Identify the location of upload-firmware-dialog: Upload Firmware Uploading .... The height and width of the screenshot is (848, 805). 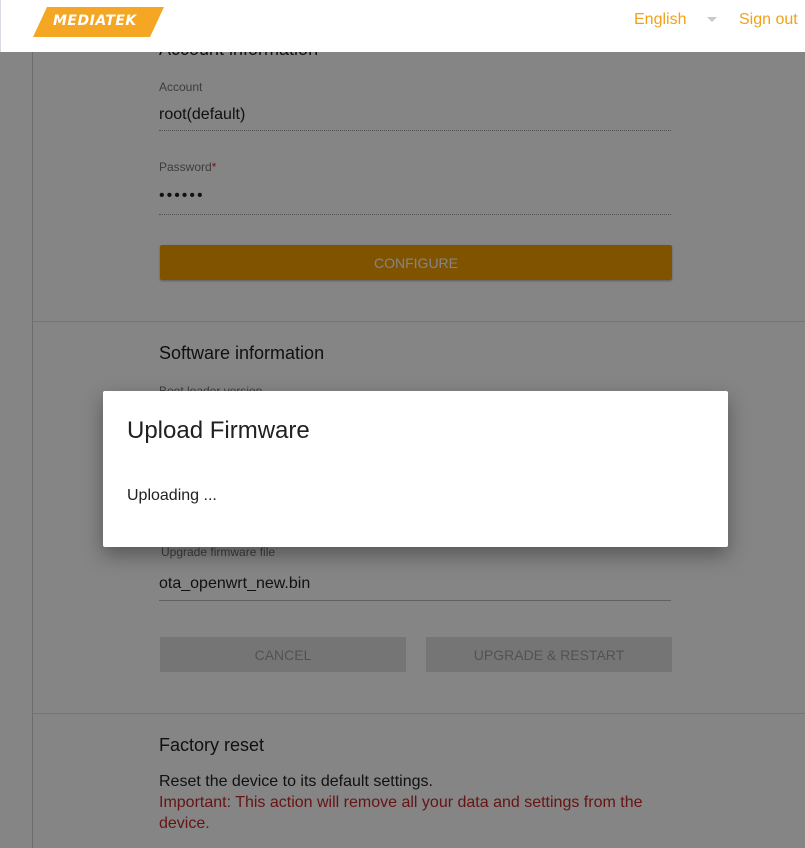
(415, 469).